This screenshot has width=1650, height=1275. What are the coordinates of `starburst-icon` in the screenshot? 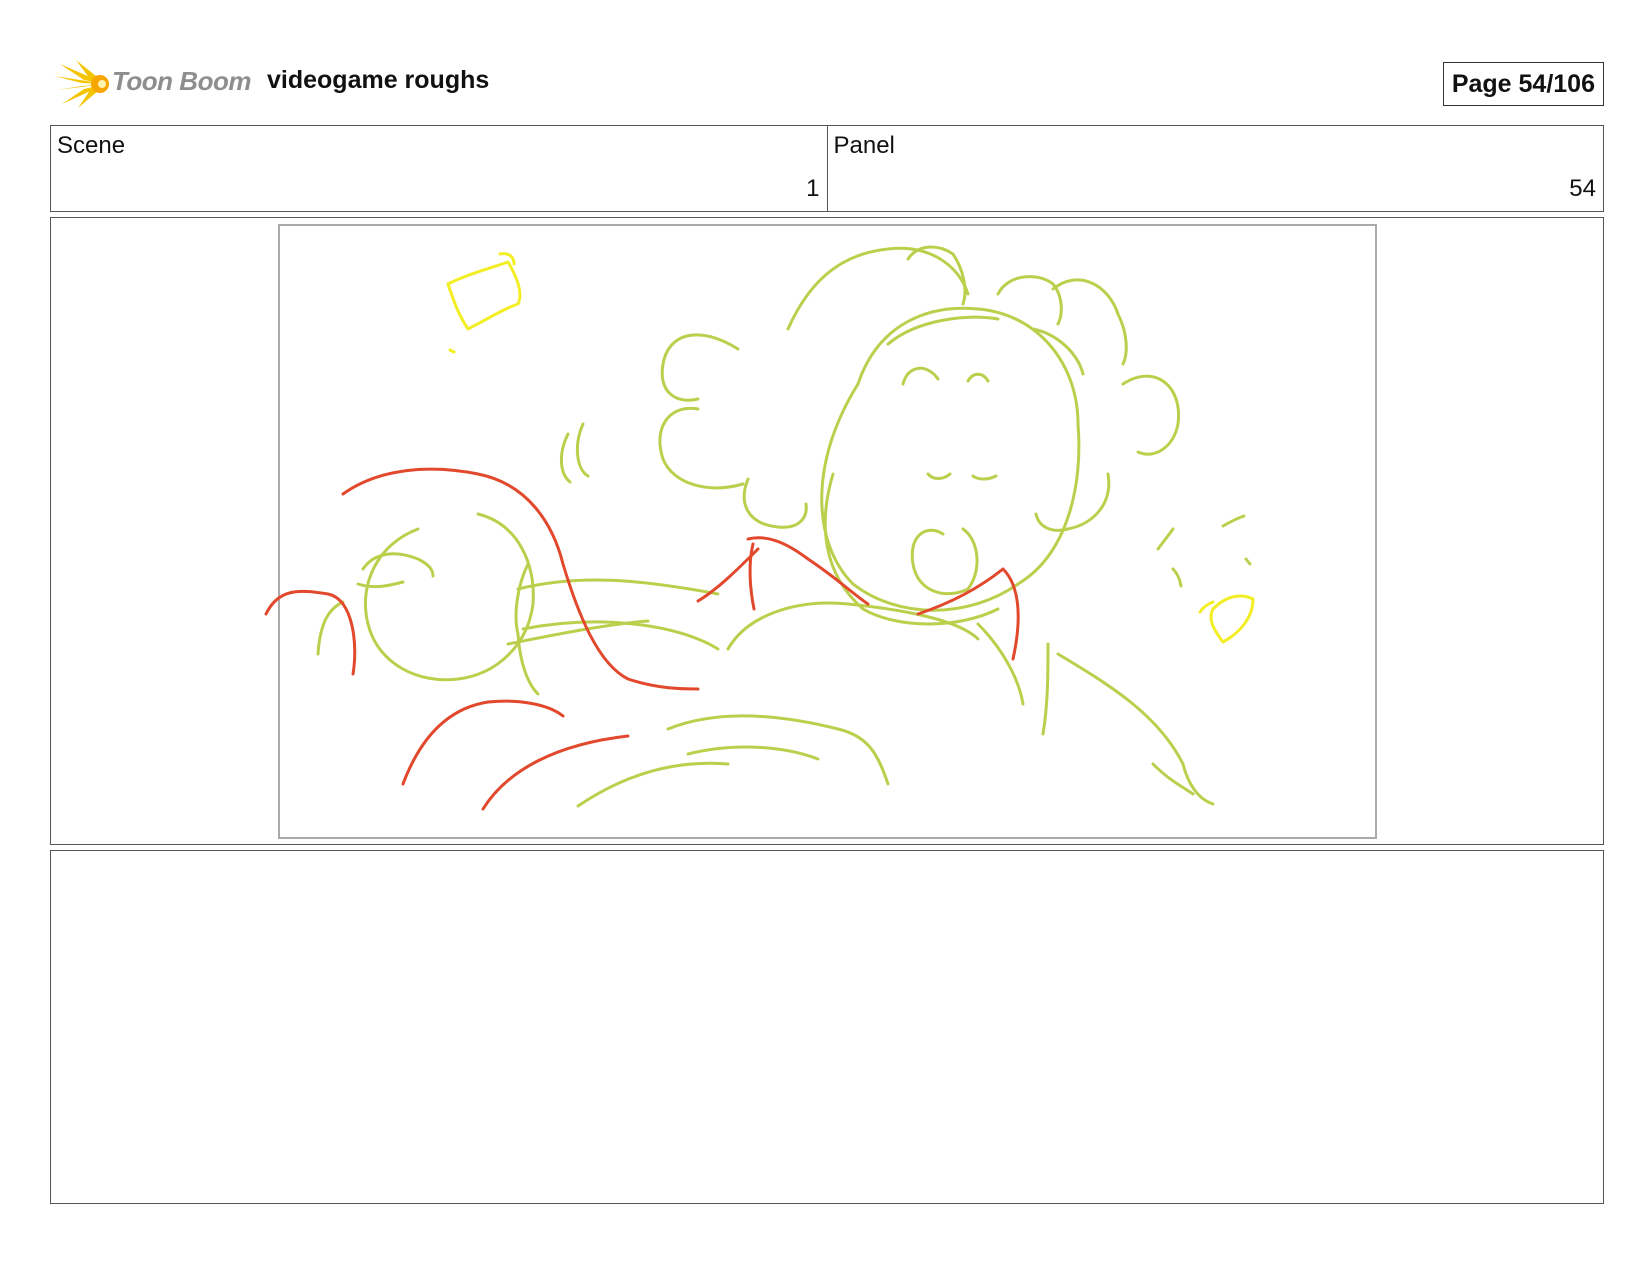 It's located at (81, 84).